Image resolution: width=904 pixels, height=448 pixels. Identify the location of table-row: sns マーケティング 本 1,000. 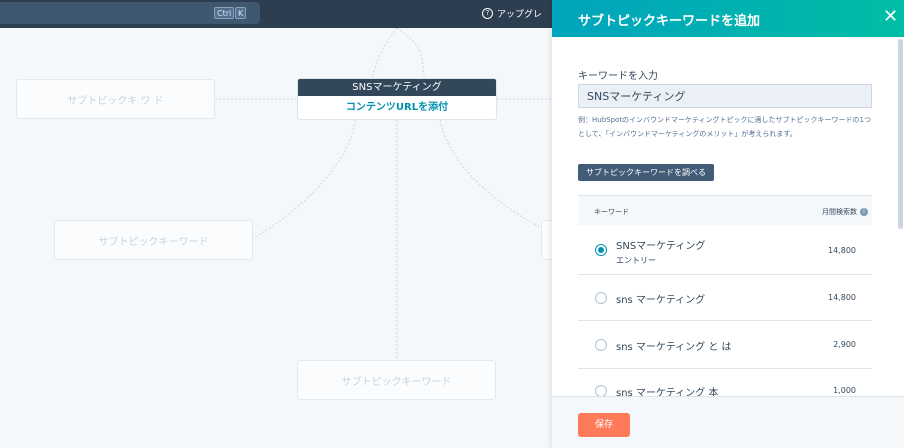
(725, 382).